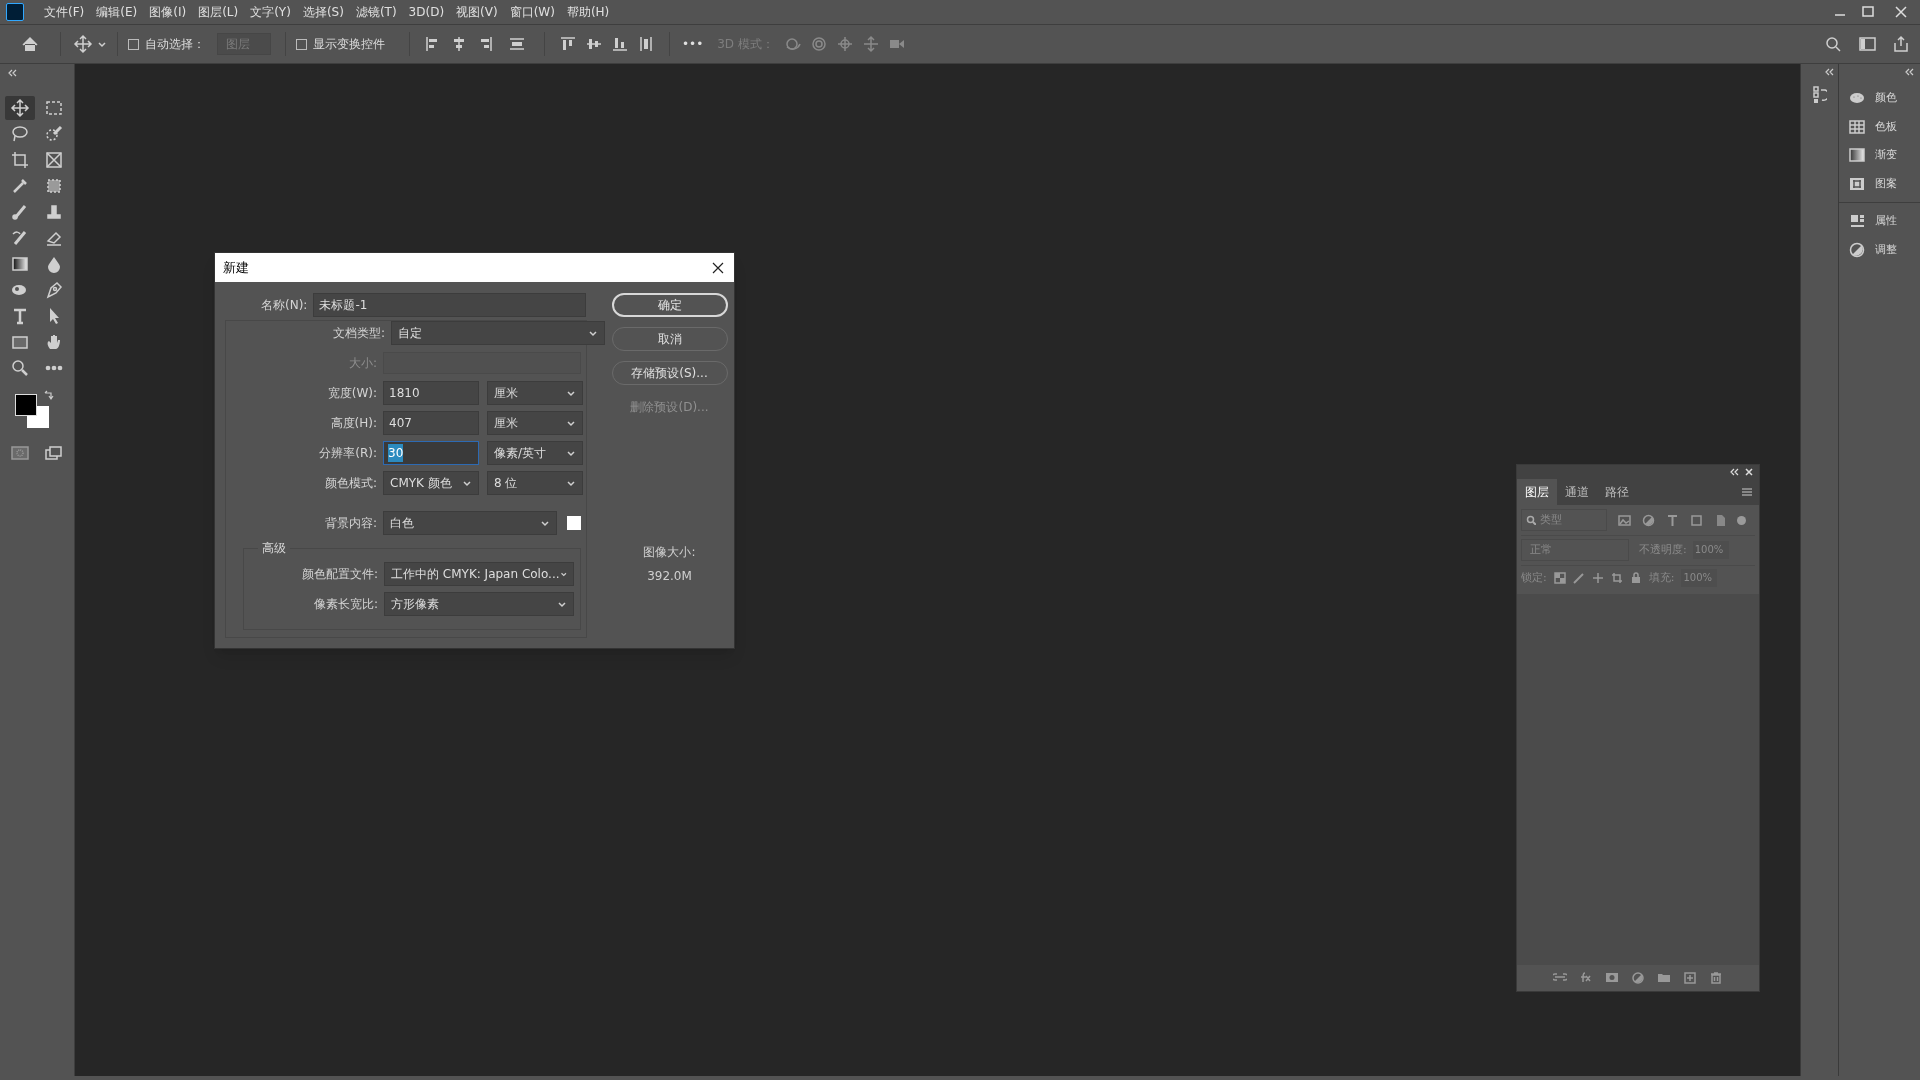 The width and height of the screenshot is (1920, 1080). I want to click on history-icon, so click(1819, 95).